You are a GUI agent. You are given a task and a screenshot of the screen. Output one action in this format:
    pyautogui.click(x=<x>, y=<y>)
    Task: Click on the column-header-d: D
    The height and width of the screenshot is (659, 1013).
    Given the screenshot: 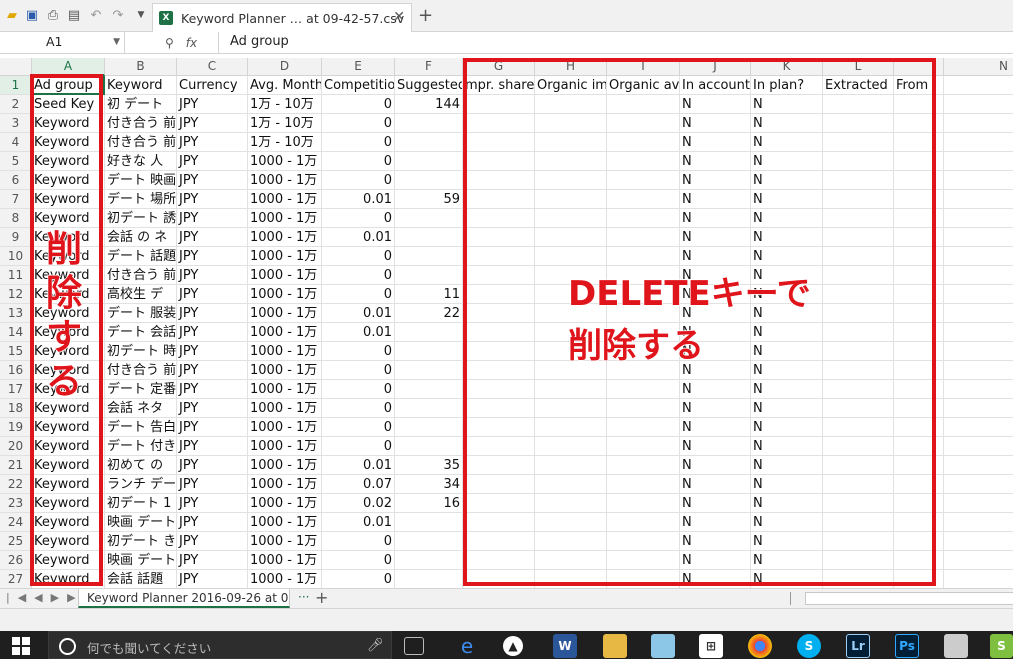 What is the action you would take?
    pyautogui.click(x=285, y=67)
    